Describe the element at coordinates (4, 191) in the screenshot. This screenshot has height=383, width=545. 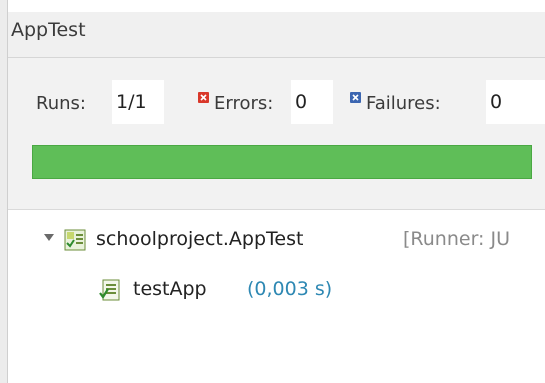
I see `left-window-border` at that location.